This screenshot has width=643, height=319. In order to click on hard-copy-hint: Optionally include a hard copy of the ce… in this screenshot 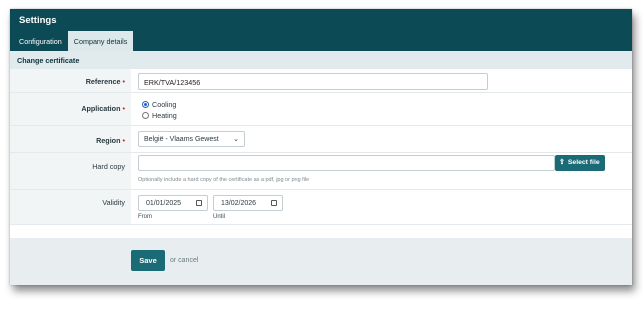, I will do `click(224, 180)`.